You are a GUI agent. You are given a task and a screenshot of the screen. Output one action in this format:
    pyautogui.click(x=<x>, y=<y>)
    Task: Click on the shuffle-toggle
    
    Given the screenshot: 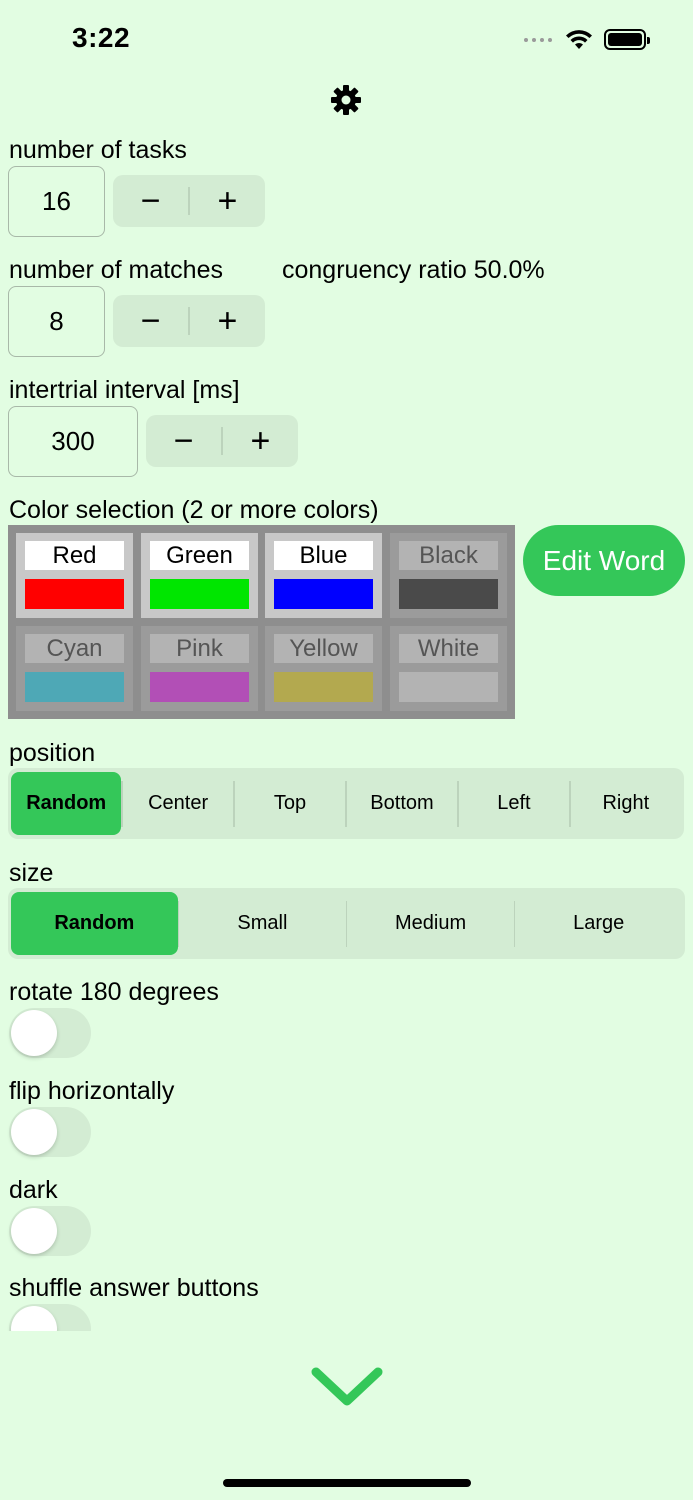 What is the action you would take?
    pyautogui.click(x=50, y=1317)
    